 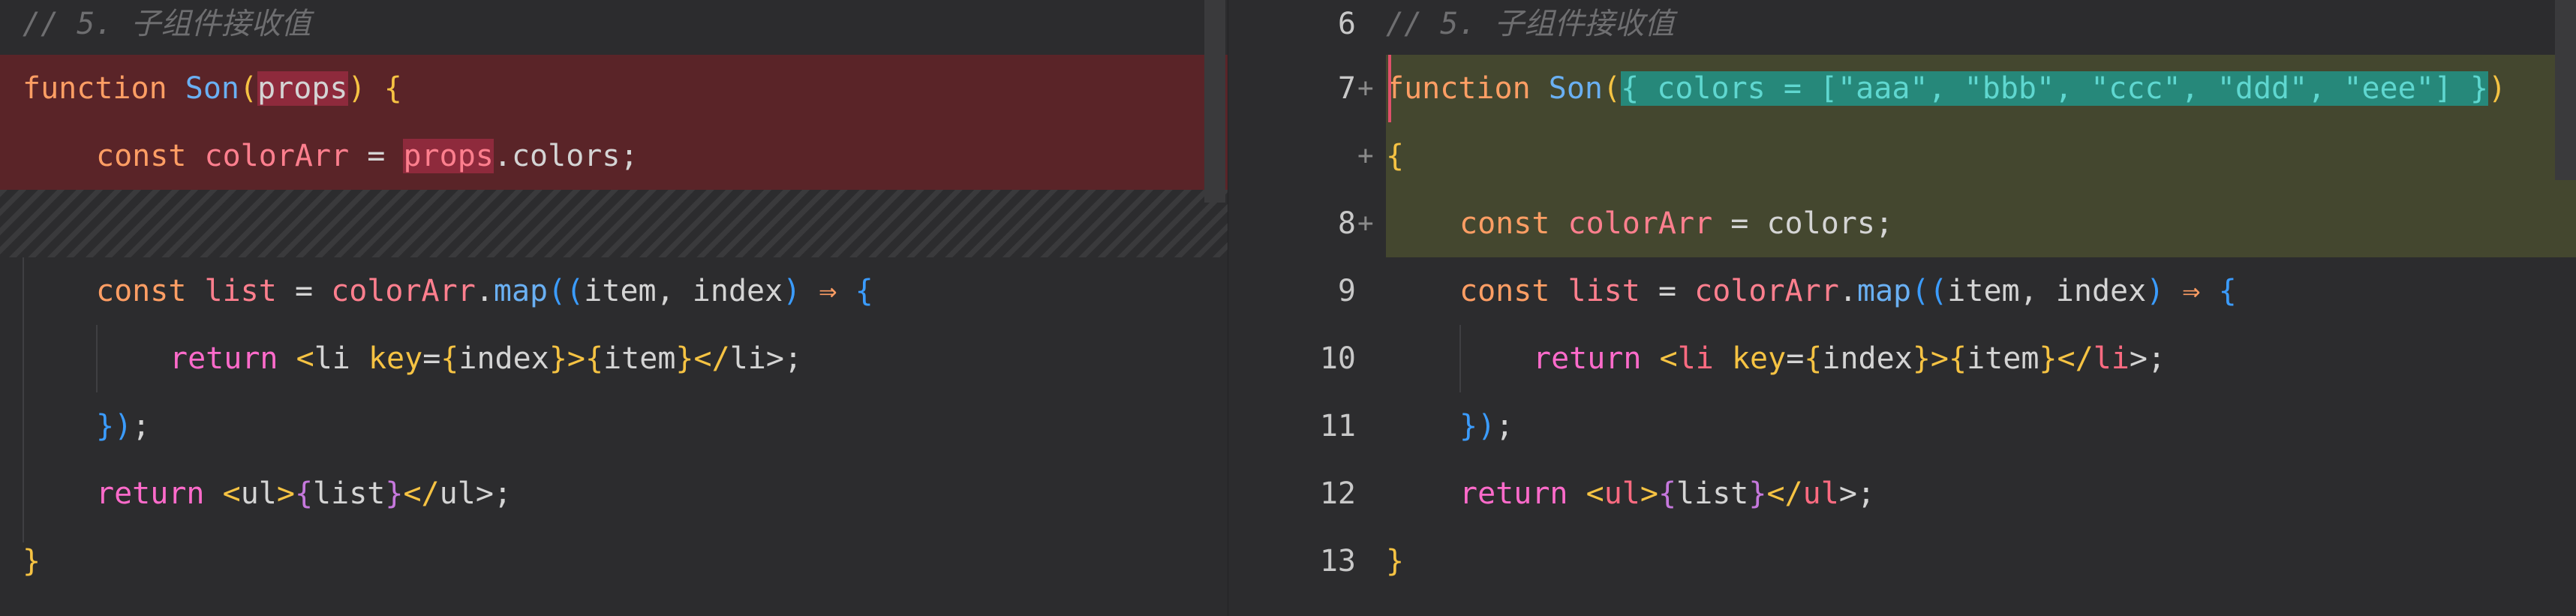 I want to click on code-text: return <li key={index}>{item}</li>;, so click(x=486, y=358).